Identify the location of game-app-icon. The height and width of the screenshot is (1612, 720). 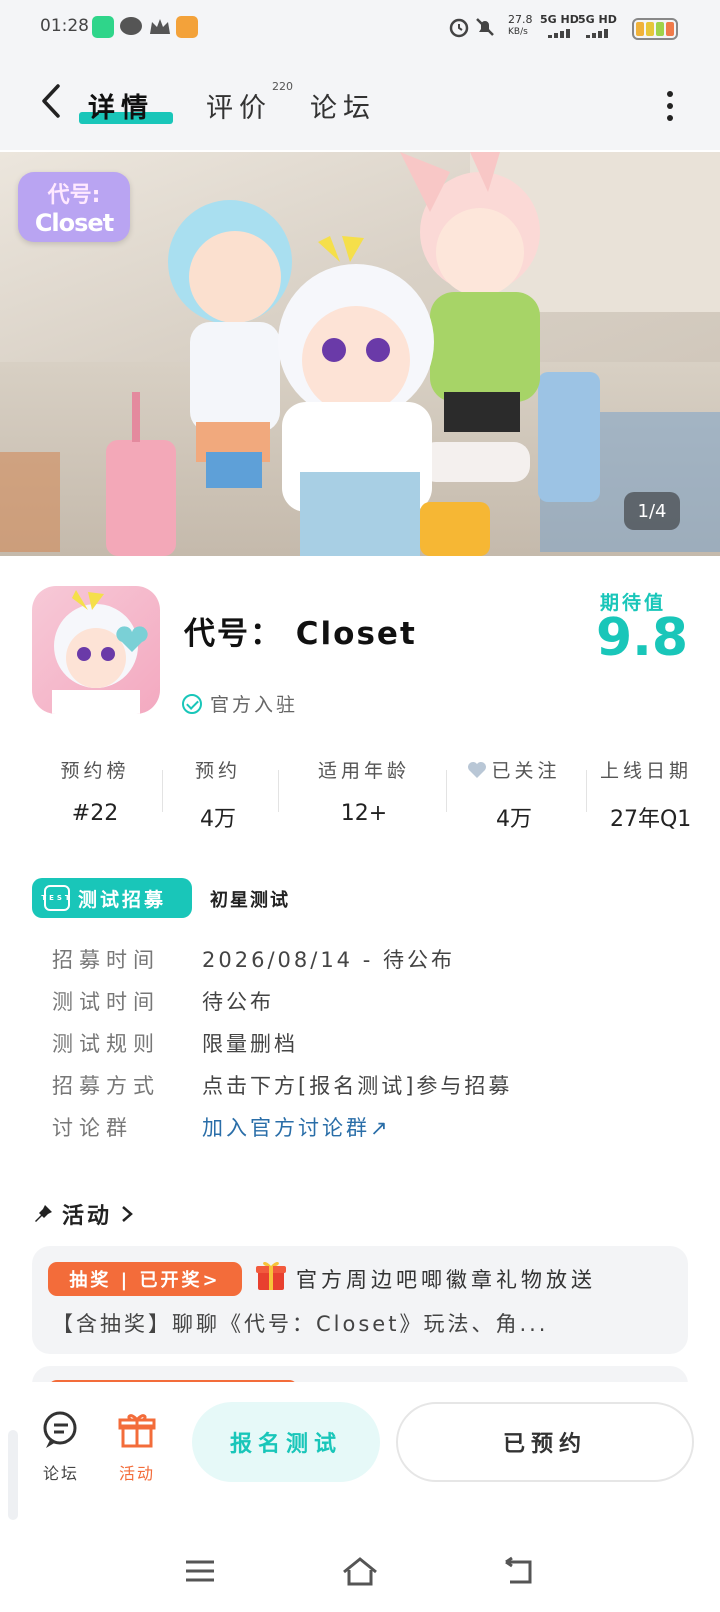
(96, 650).